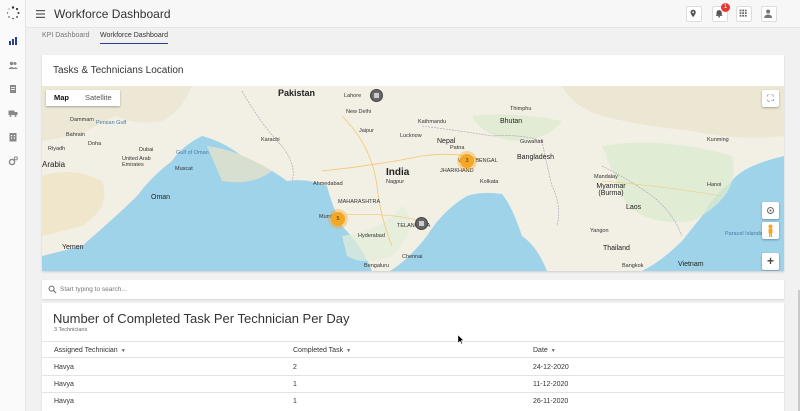  I want to click on map-label-riyadh: Riyadh, so click(57, 149).